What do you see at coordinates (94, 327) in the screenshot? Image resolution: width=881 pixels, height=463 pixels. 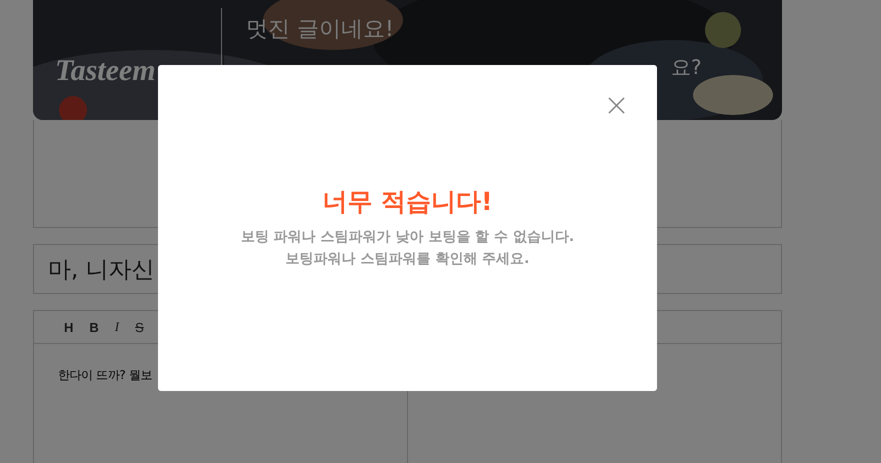 I see `toolbar-button: B` at bounding box center [94, 327].